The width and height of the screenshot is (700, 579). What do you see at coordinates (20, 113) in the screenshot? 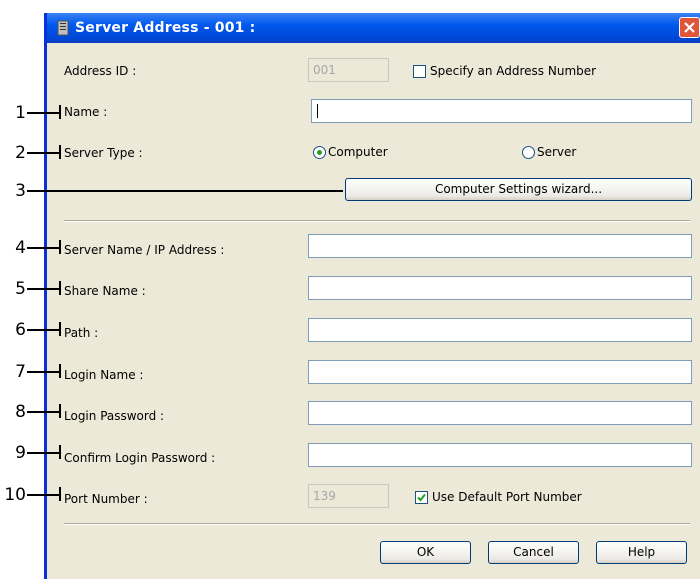
I see `callout-1: 1` at bounding box center [20, 113].